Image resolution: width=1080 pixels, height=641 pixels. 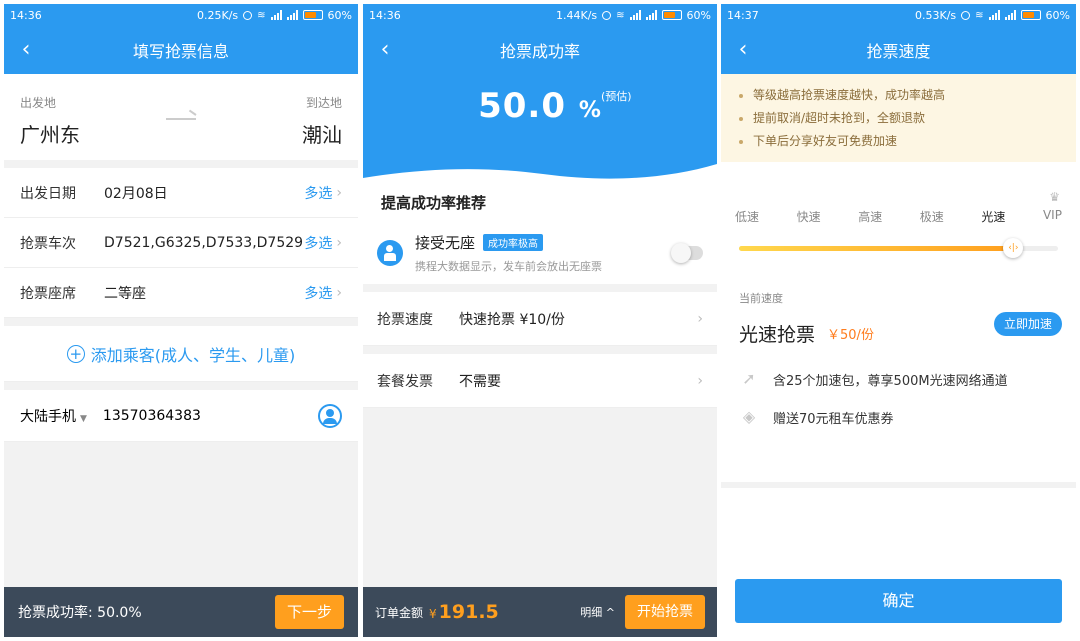 What do you see at coordinates (508, 266) in the screenshot?
I see `no-seat-desc: 携程大数据显示，发车前会放出无座票` at bounding box center [508, 266].